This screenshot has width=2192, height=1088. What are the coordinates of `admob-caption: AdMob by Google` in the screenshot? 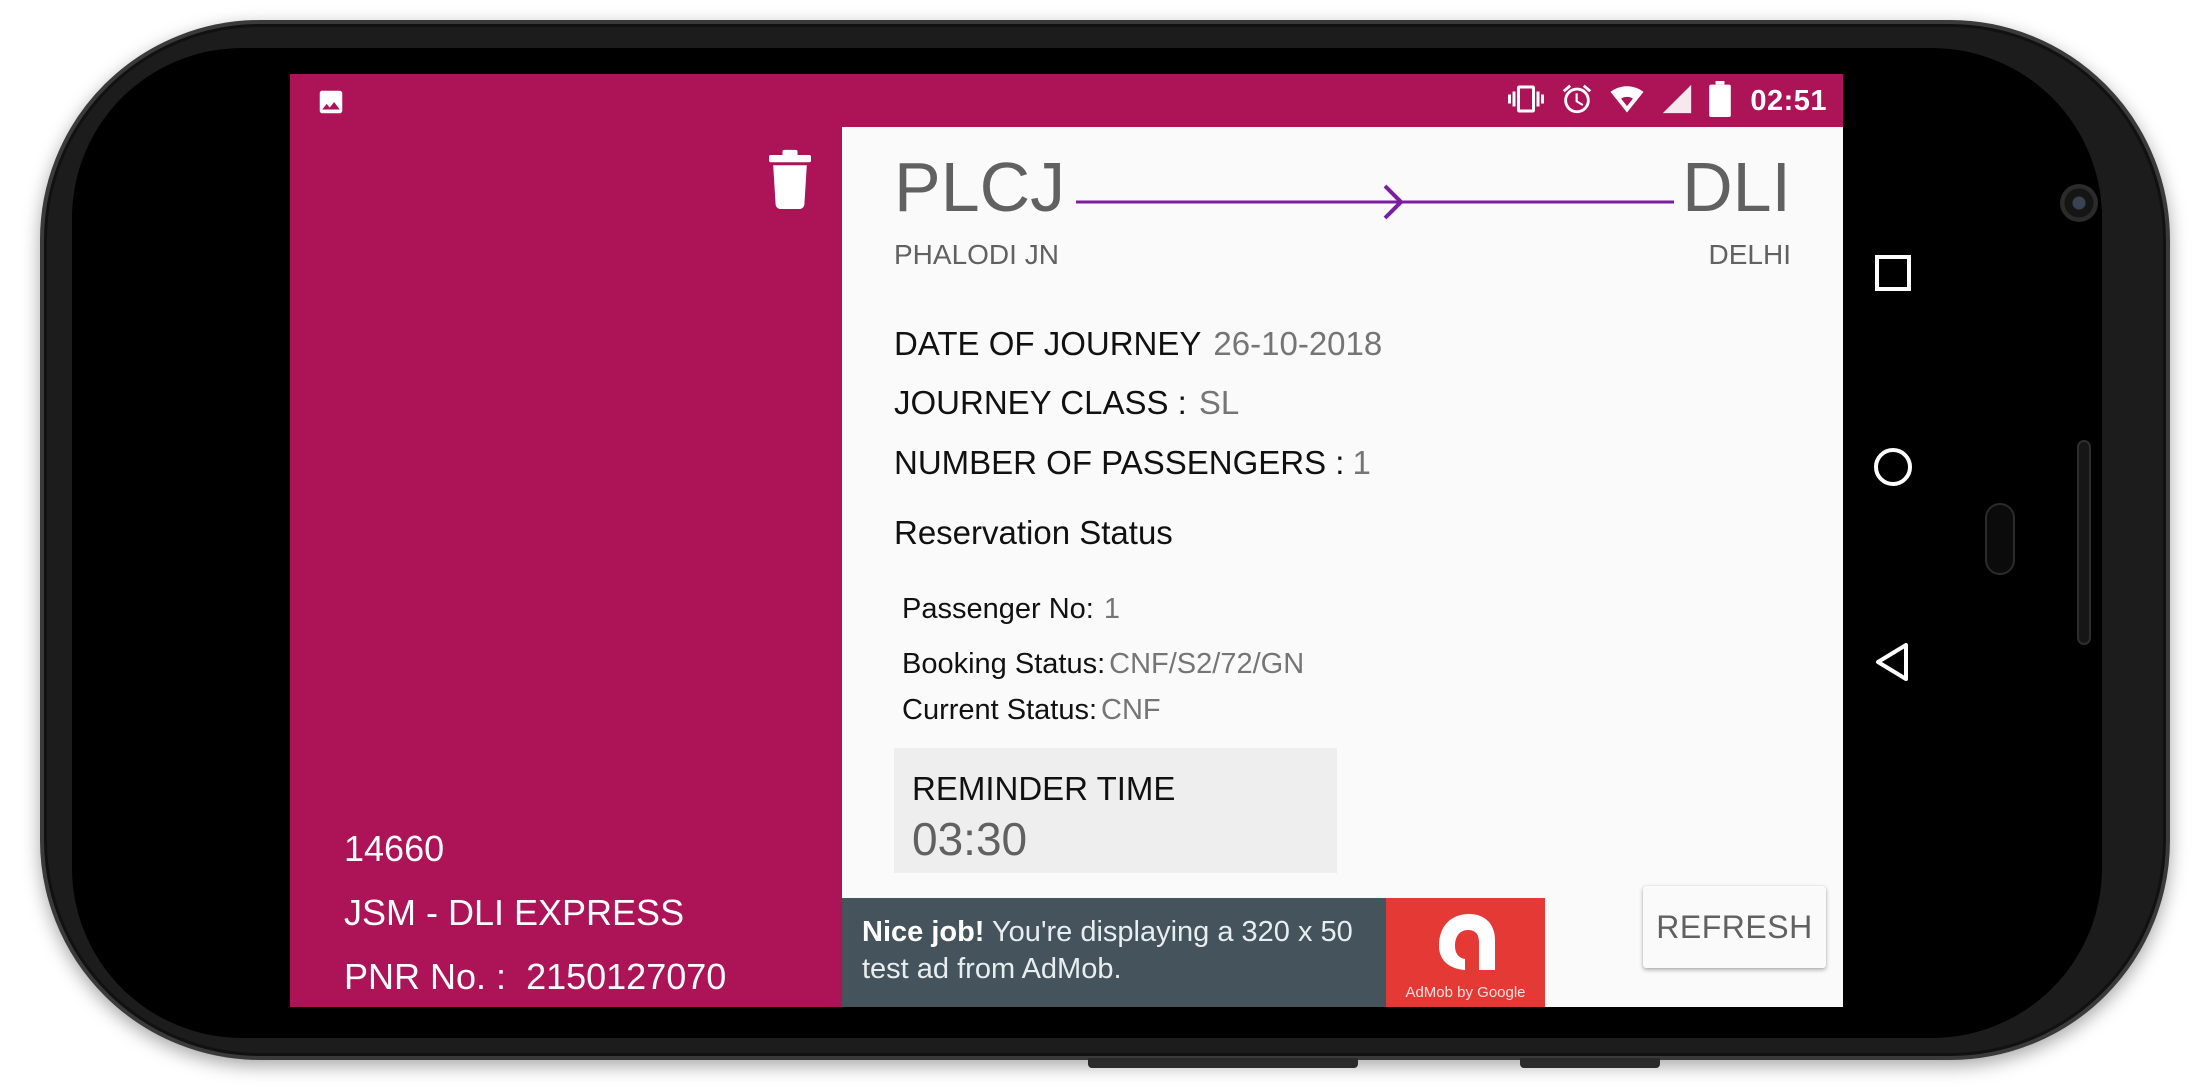 It's located at (1465, 992).